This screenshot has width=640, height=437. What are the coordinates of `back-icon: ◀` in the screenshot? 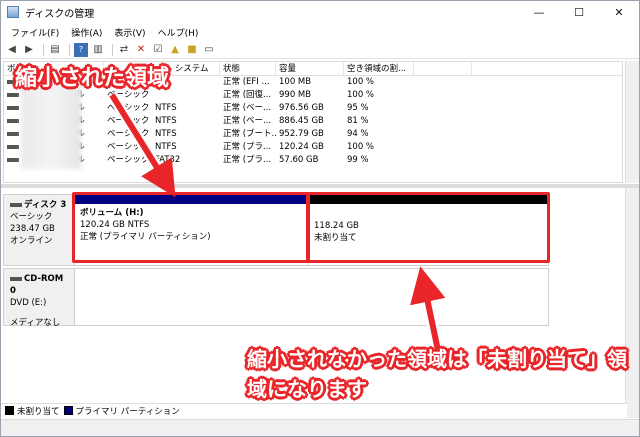 It's located at (12, 50).